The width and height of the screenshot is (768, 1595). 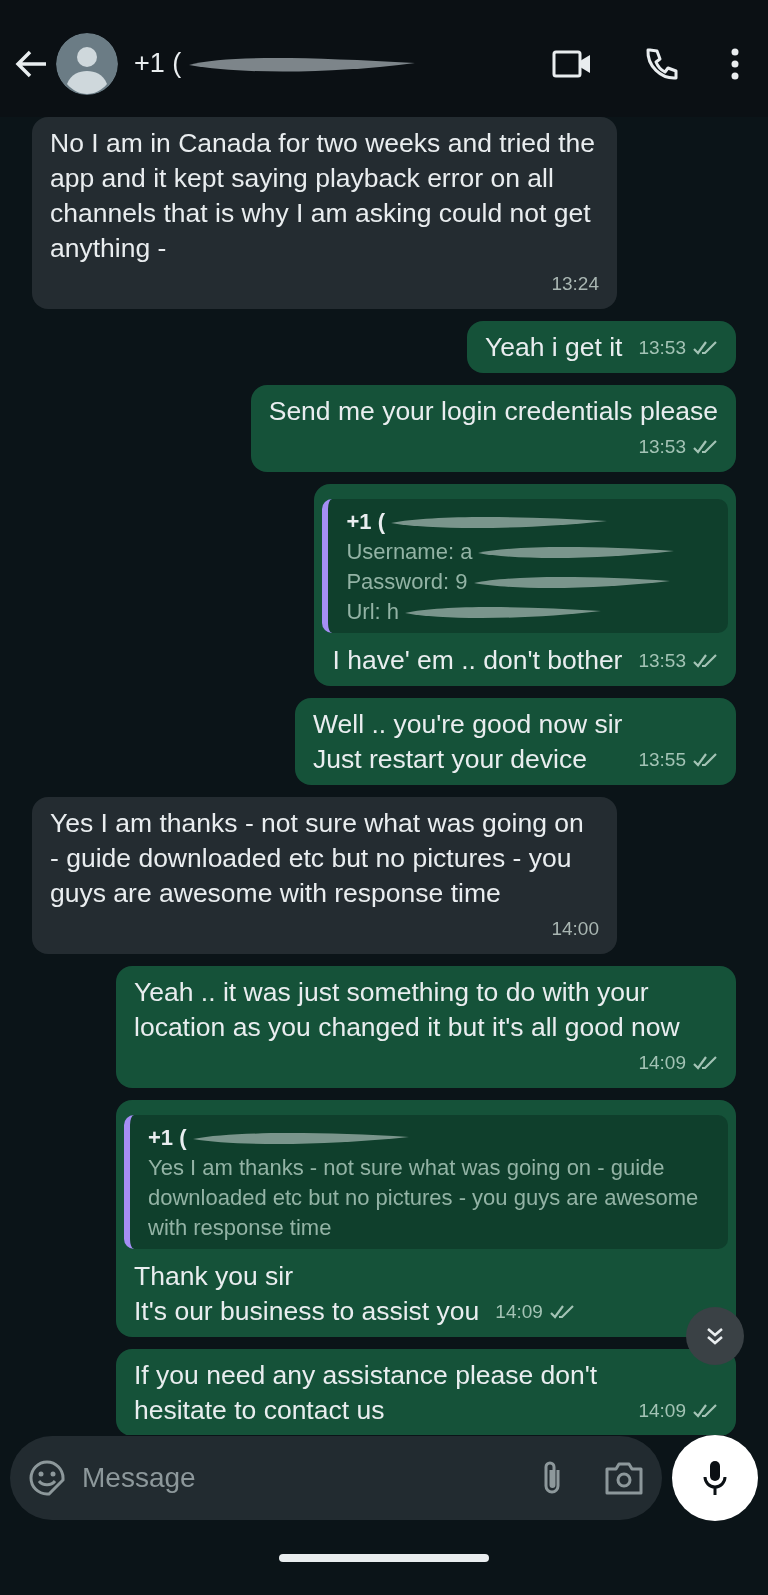 What do you see at coordinates (735, 63) in the screenshot?
I see `more-options-icon` at bounding box center [735, 63].